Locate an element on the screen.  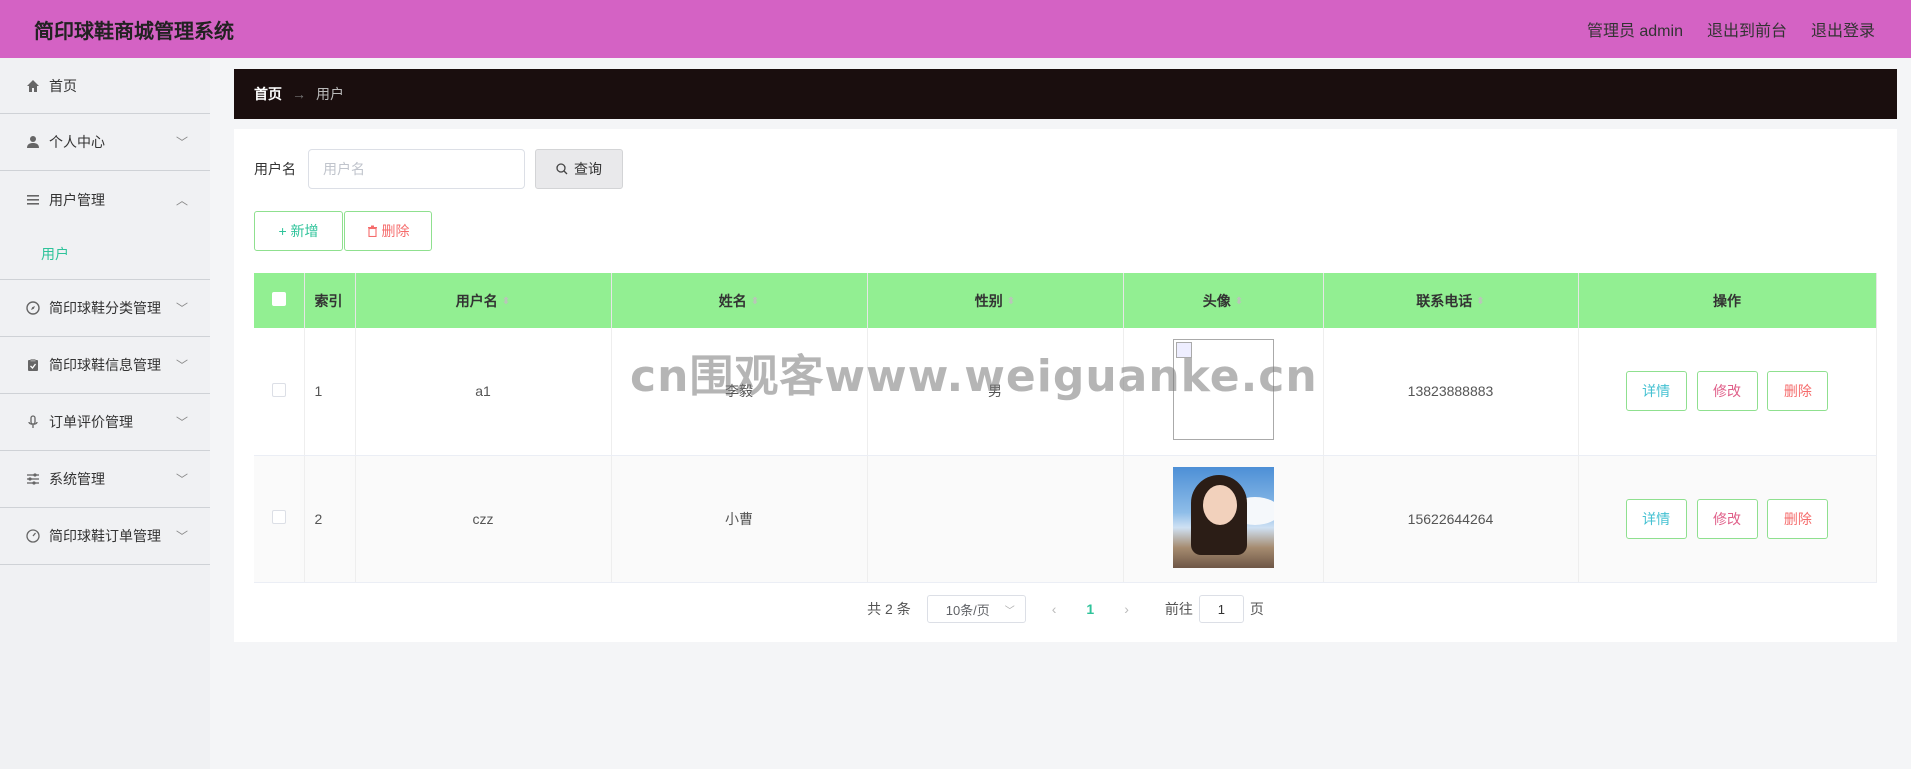
column-header-label: 头像 is located at coordinates (1216, 300).